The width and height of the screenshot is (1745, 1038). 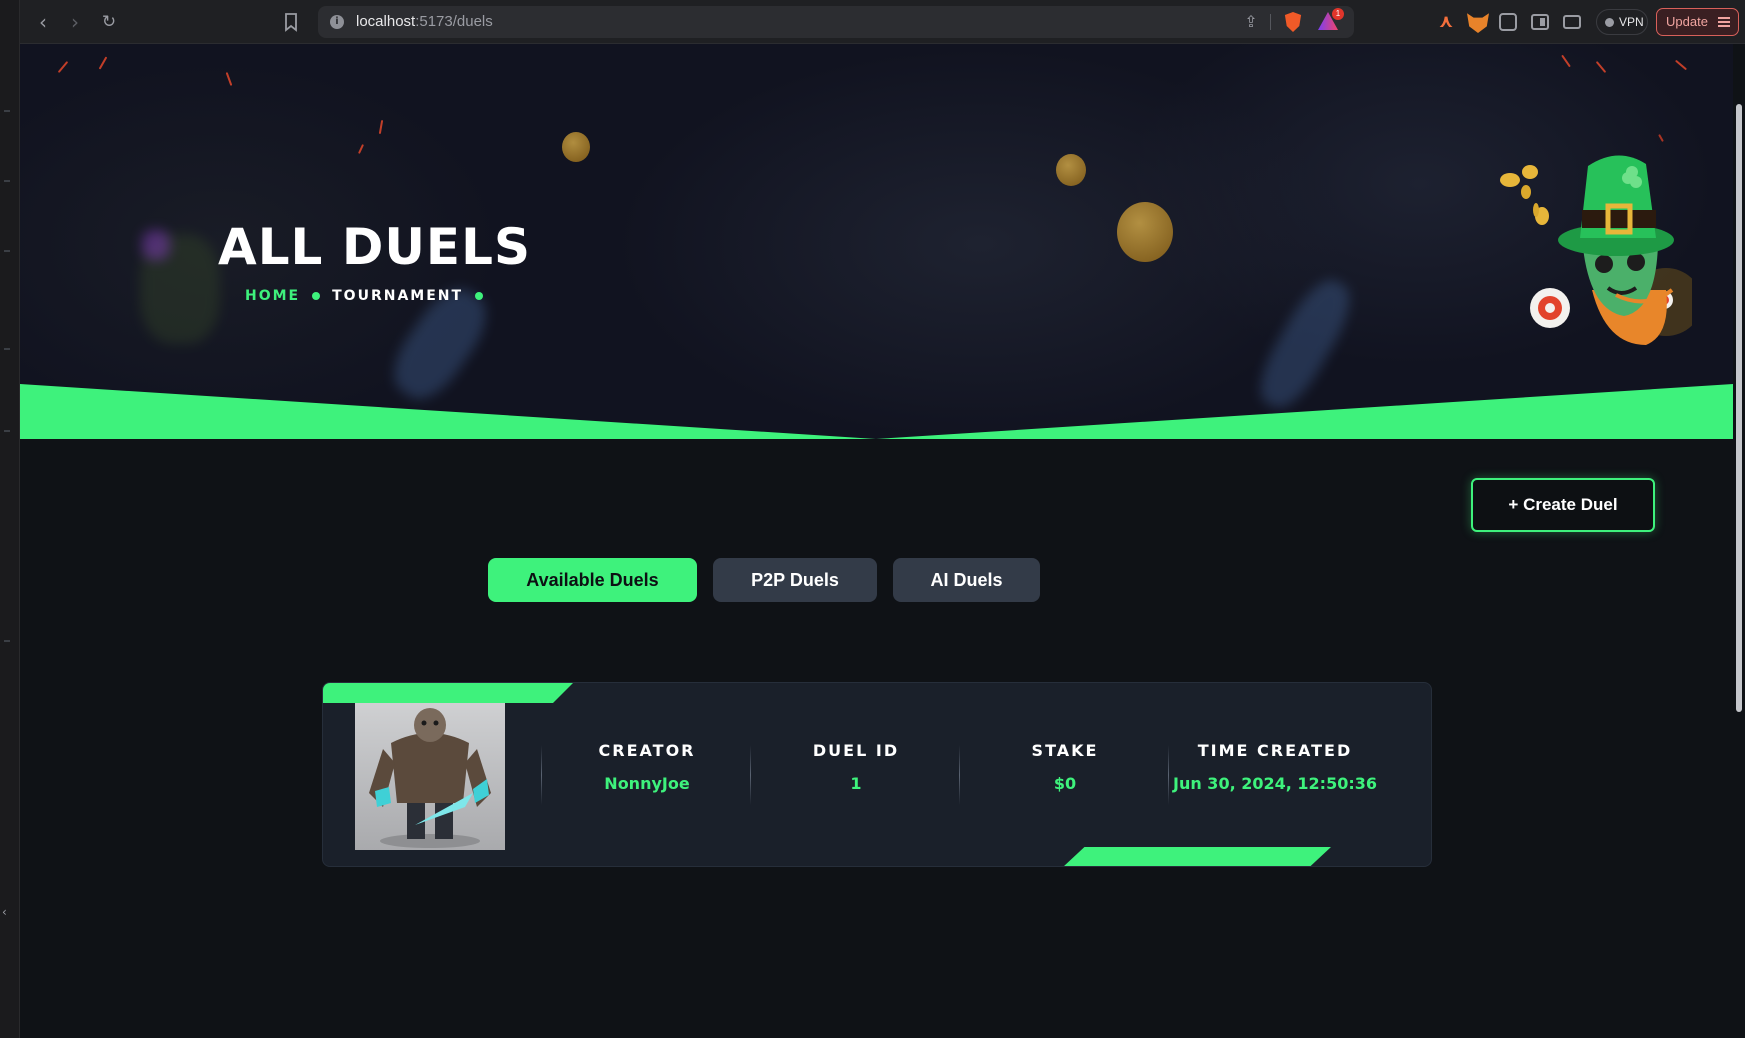 What do you see at coordinates (1338, 14) in the screenshot?
I see `rewards-badge: 1` at bounding box center [1338, 14].